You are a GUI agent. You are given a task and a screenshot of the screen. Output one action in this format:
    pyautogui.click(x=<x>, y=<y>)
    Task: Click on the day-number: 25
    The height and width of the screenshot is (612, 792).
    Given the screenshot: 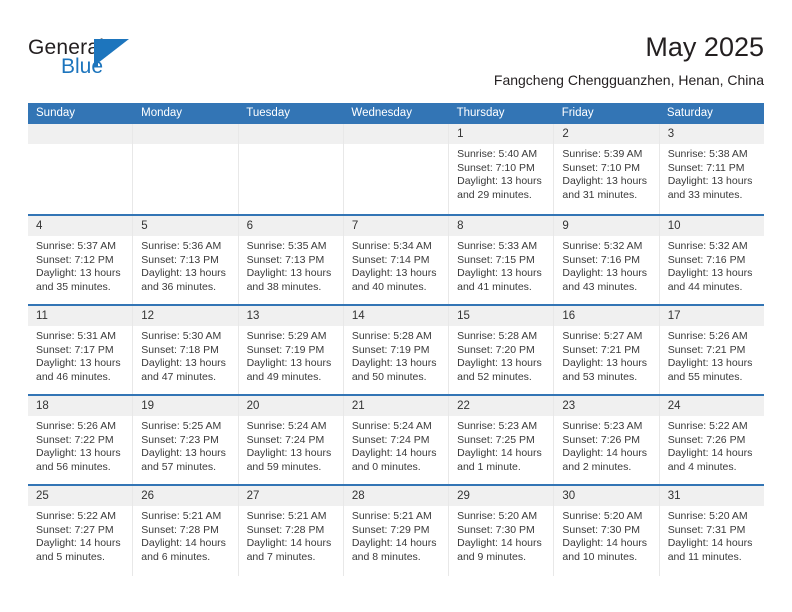 What is the action you would take?
    pyautogui.click(x=42, y=496)
    